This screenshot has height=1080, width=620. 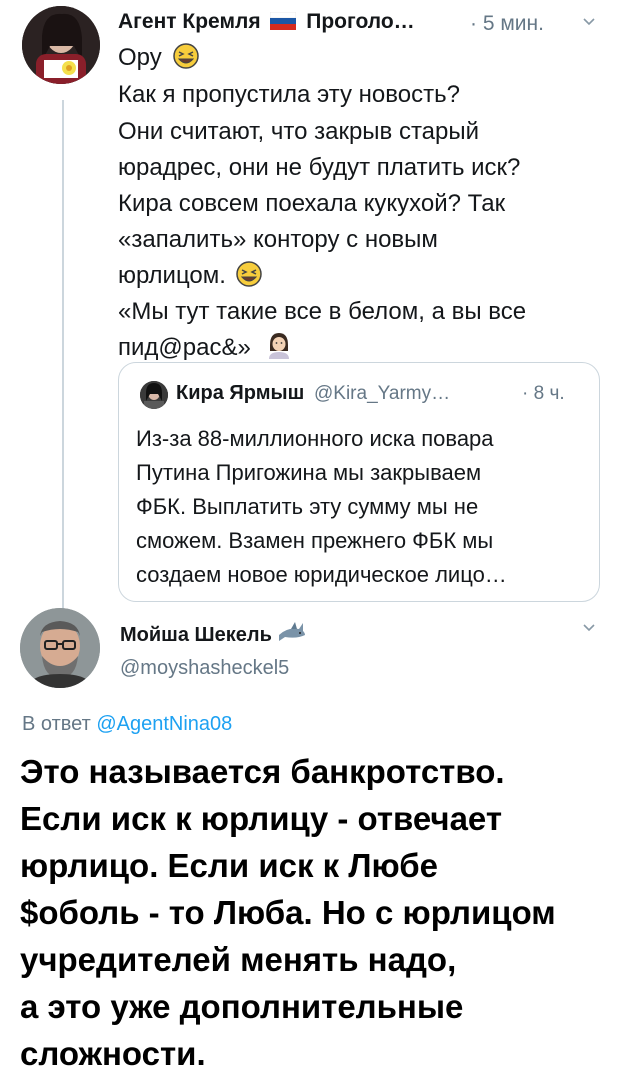 What do you see at coordinates (63, 356) in the screenshot?
I see `thread-connector-line` at bounding box center [63, 356].